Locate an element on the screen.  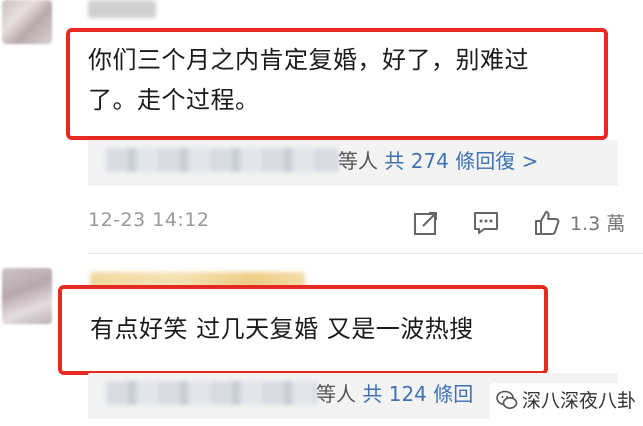
timestamp: 12-23 14:12 is located at coordinates (149, 220).